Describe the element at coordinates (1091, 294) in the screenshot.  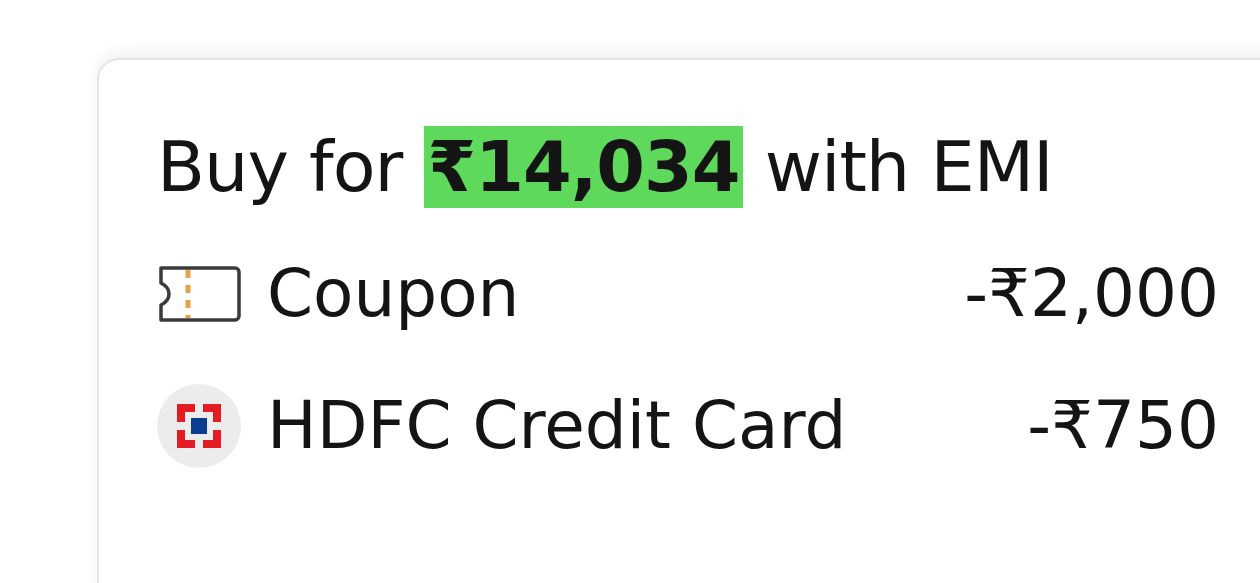
I see `offer-amount: -₹2,000` at that location.